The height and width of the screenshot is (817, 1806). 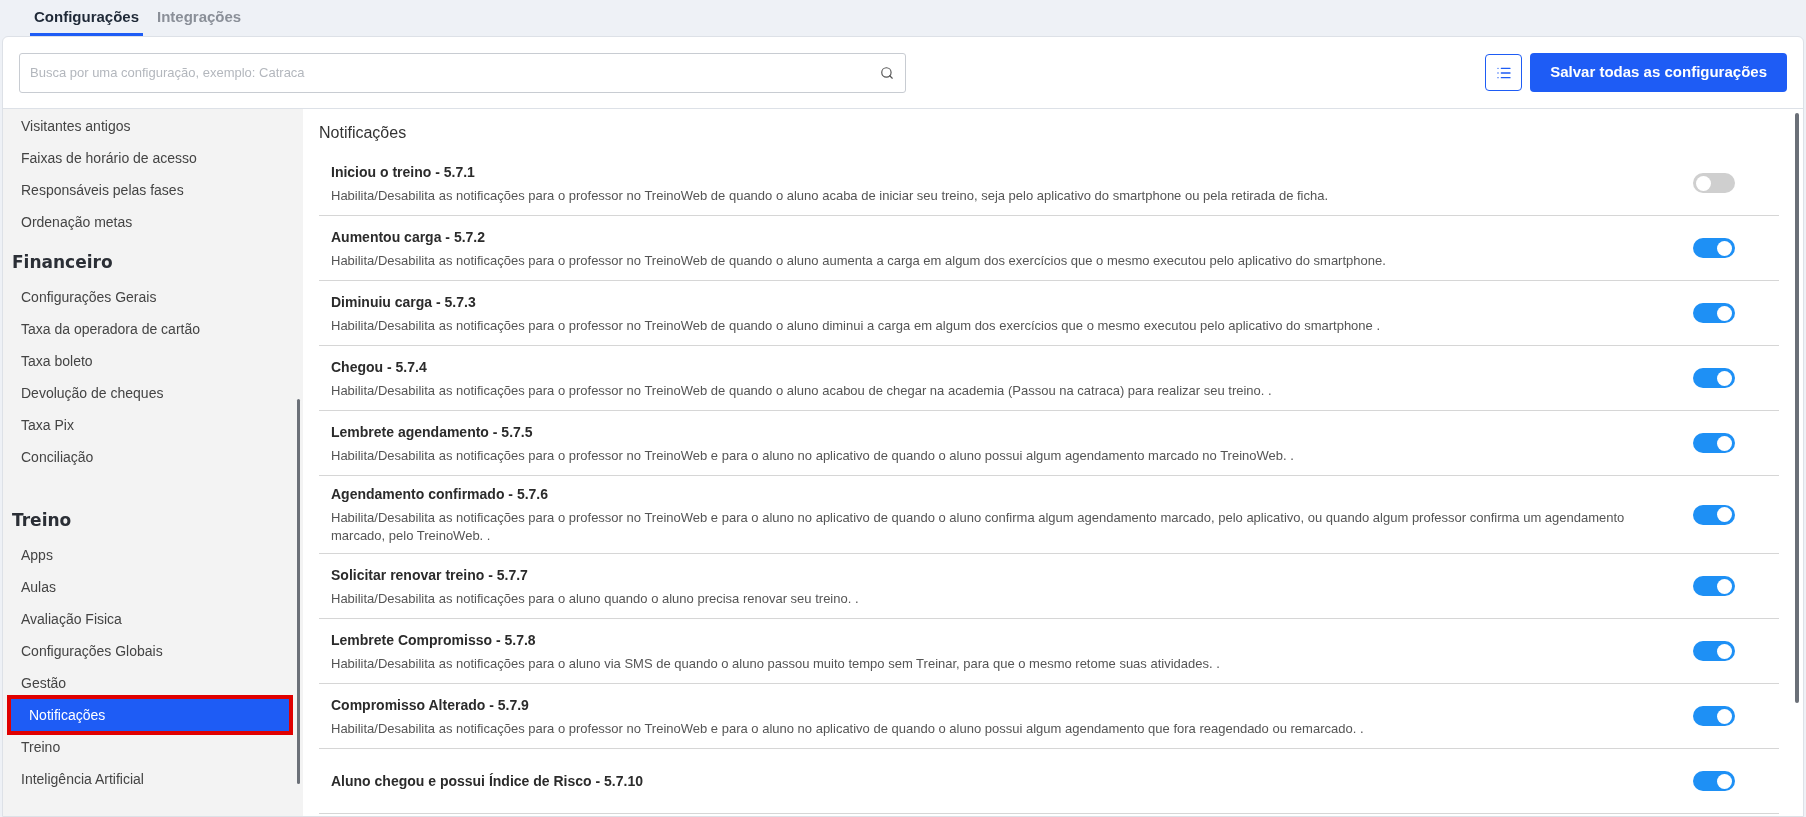 What do you see at coordinates (1504, 72) in the screenshot?
I see `list-view-button` at bounding box center [1504, 72].